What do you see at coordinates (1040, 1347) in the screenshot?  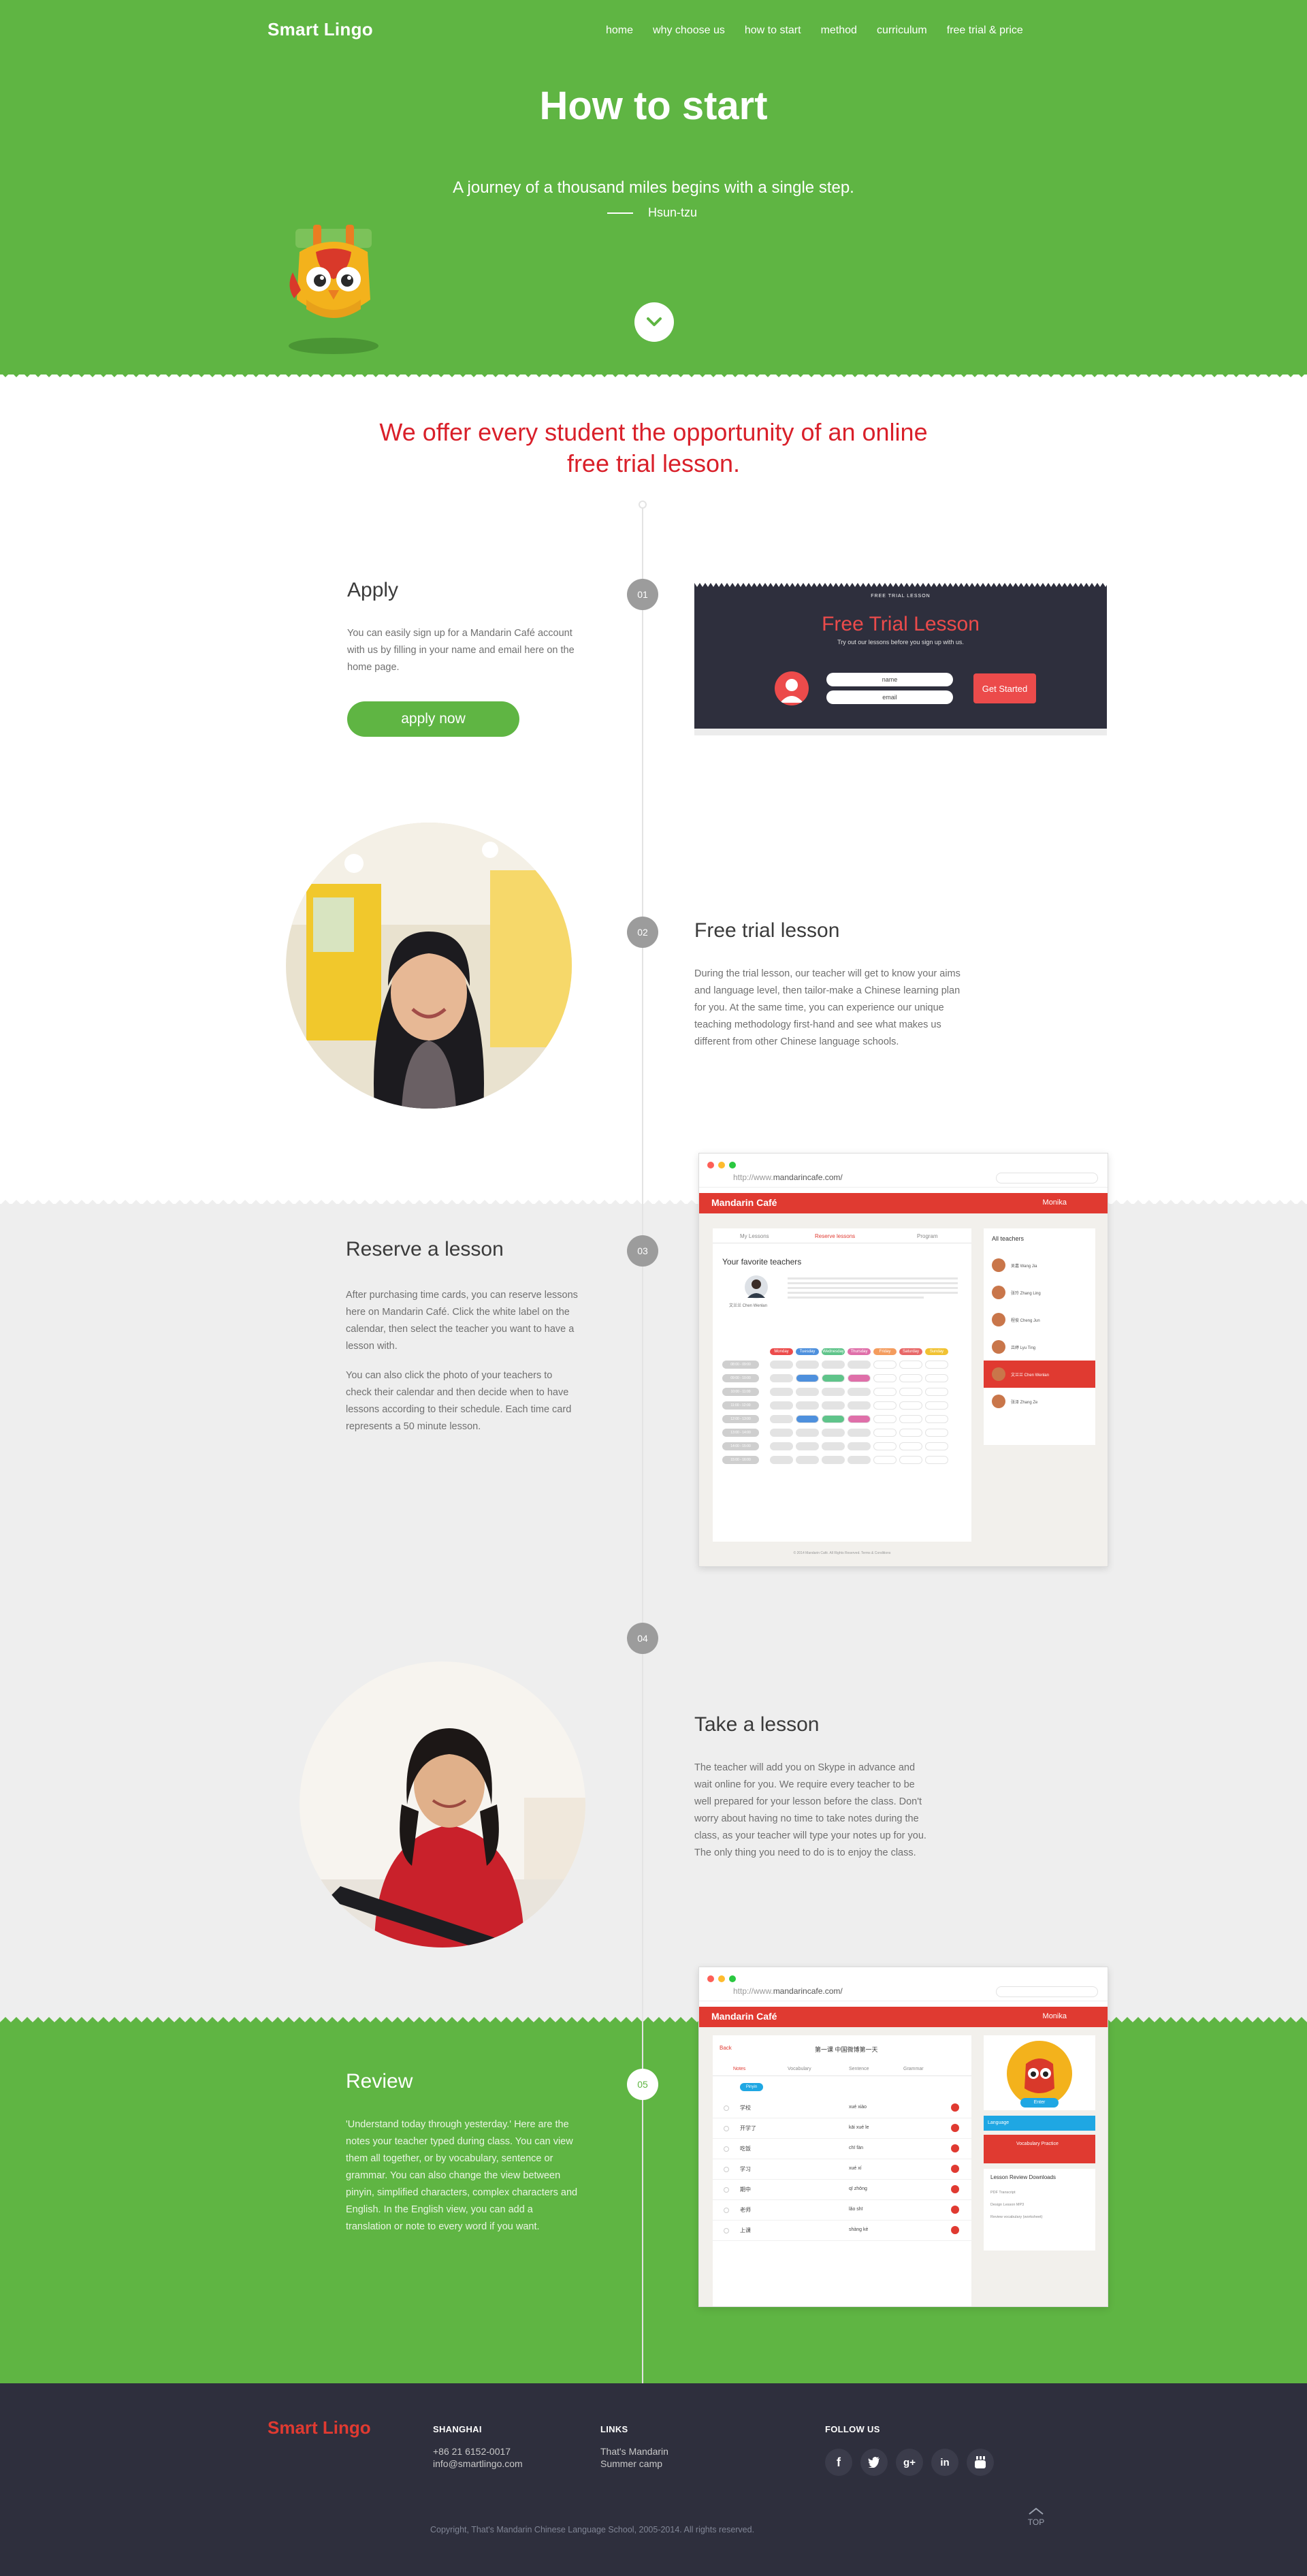 I see `teacher-list-item: 吕婷 Lyu Ting` at bounding box center [1040, 1347].